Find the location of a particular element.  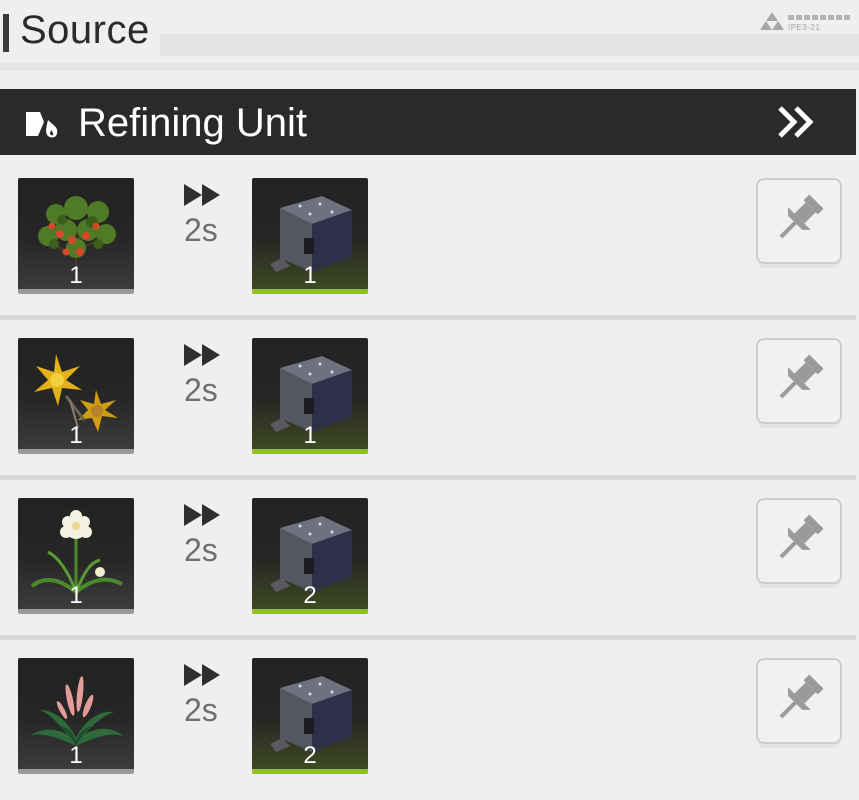

triangle-logo-icon is located at coordinates (772, 21).